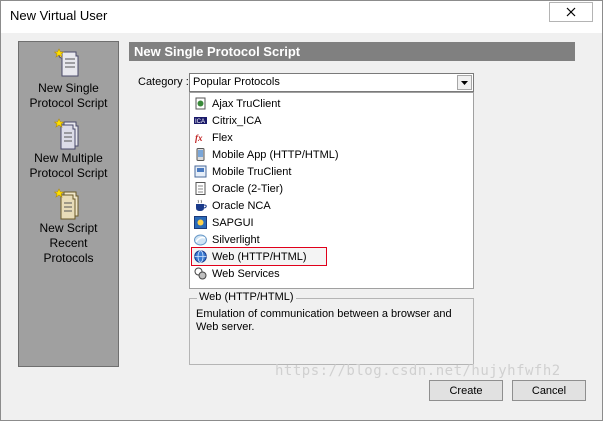 The width and height of the screenshot is (604, 422). What do you see at coordinates (59, 15) in the screenshot?
I see `window-title: New Virtual User` at bounding box center [59, 15].